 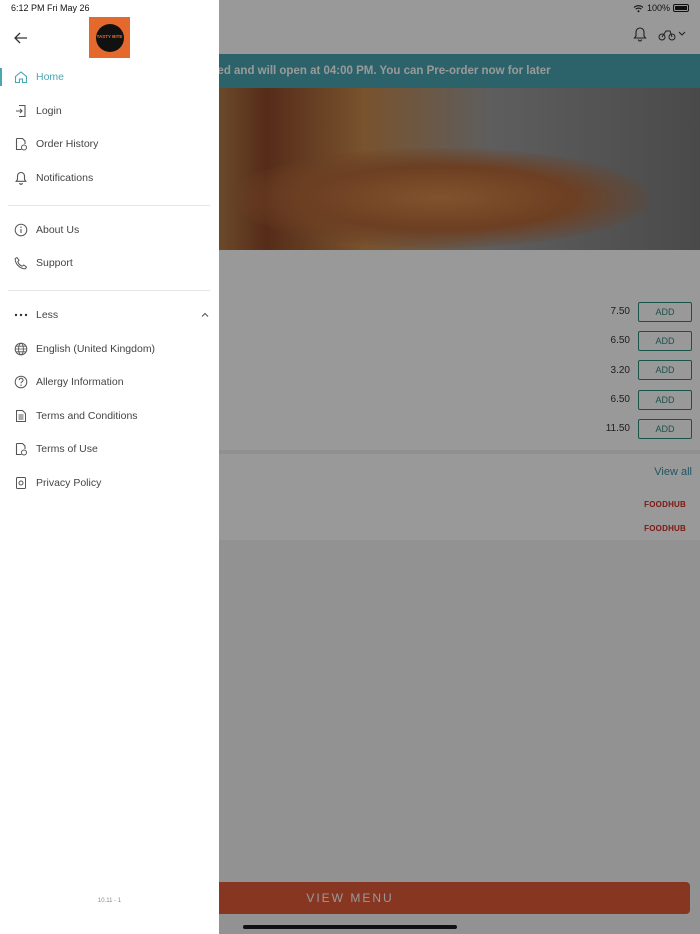 What do you see at coordinates (20, 144) in the screenshot?
I see `order-history-icon` at bounding box center [20, 144].